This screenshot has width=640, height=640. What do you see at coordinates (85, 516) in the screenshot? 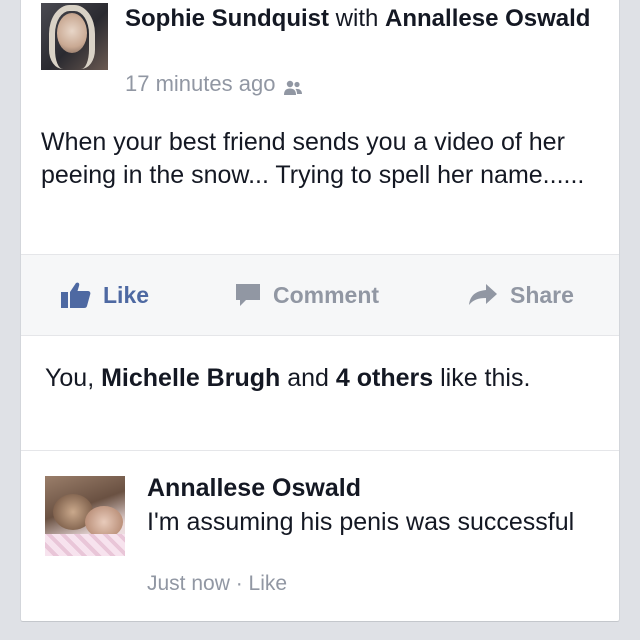
I see `commenter-avatar` at bounding box center [85, 516].